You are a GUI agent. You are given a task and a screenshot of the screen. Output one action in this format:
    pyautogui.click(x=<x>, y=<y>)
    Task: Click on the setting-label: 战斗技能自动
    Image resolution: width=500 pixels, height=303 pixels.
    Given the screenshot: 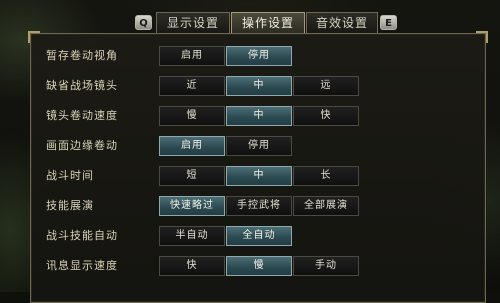 What is the action you would take?
    pyautogui.click(x=82, y=235)
    